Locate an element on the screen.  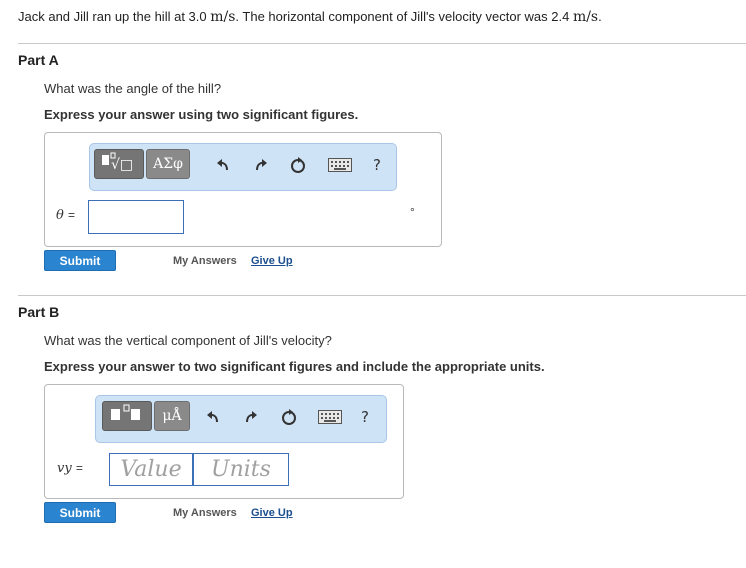
units-placeholder: Units is located at coordinates (241, 469).